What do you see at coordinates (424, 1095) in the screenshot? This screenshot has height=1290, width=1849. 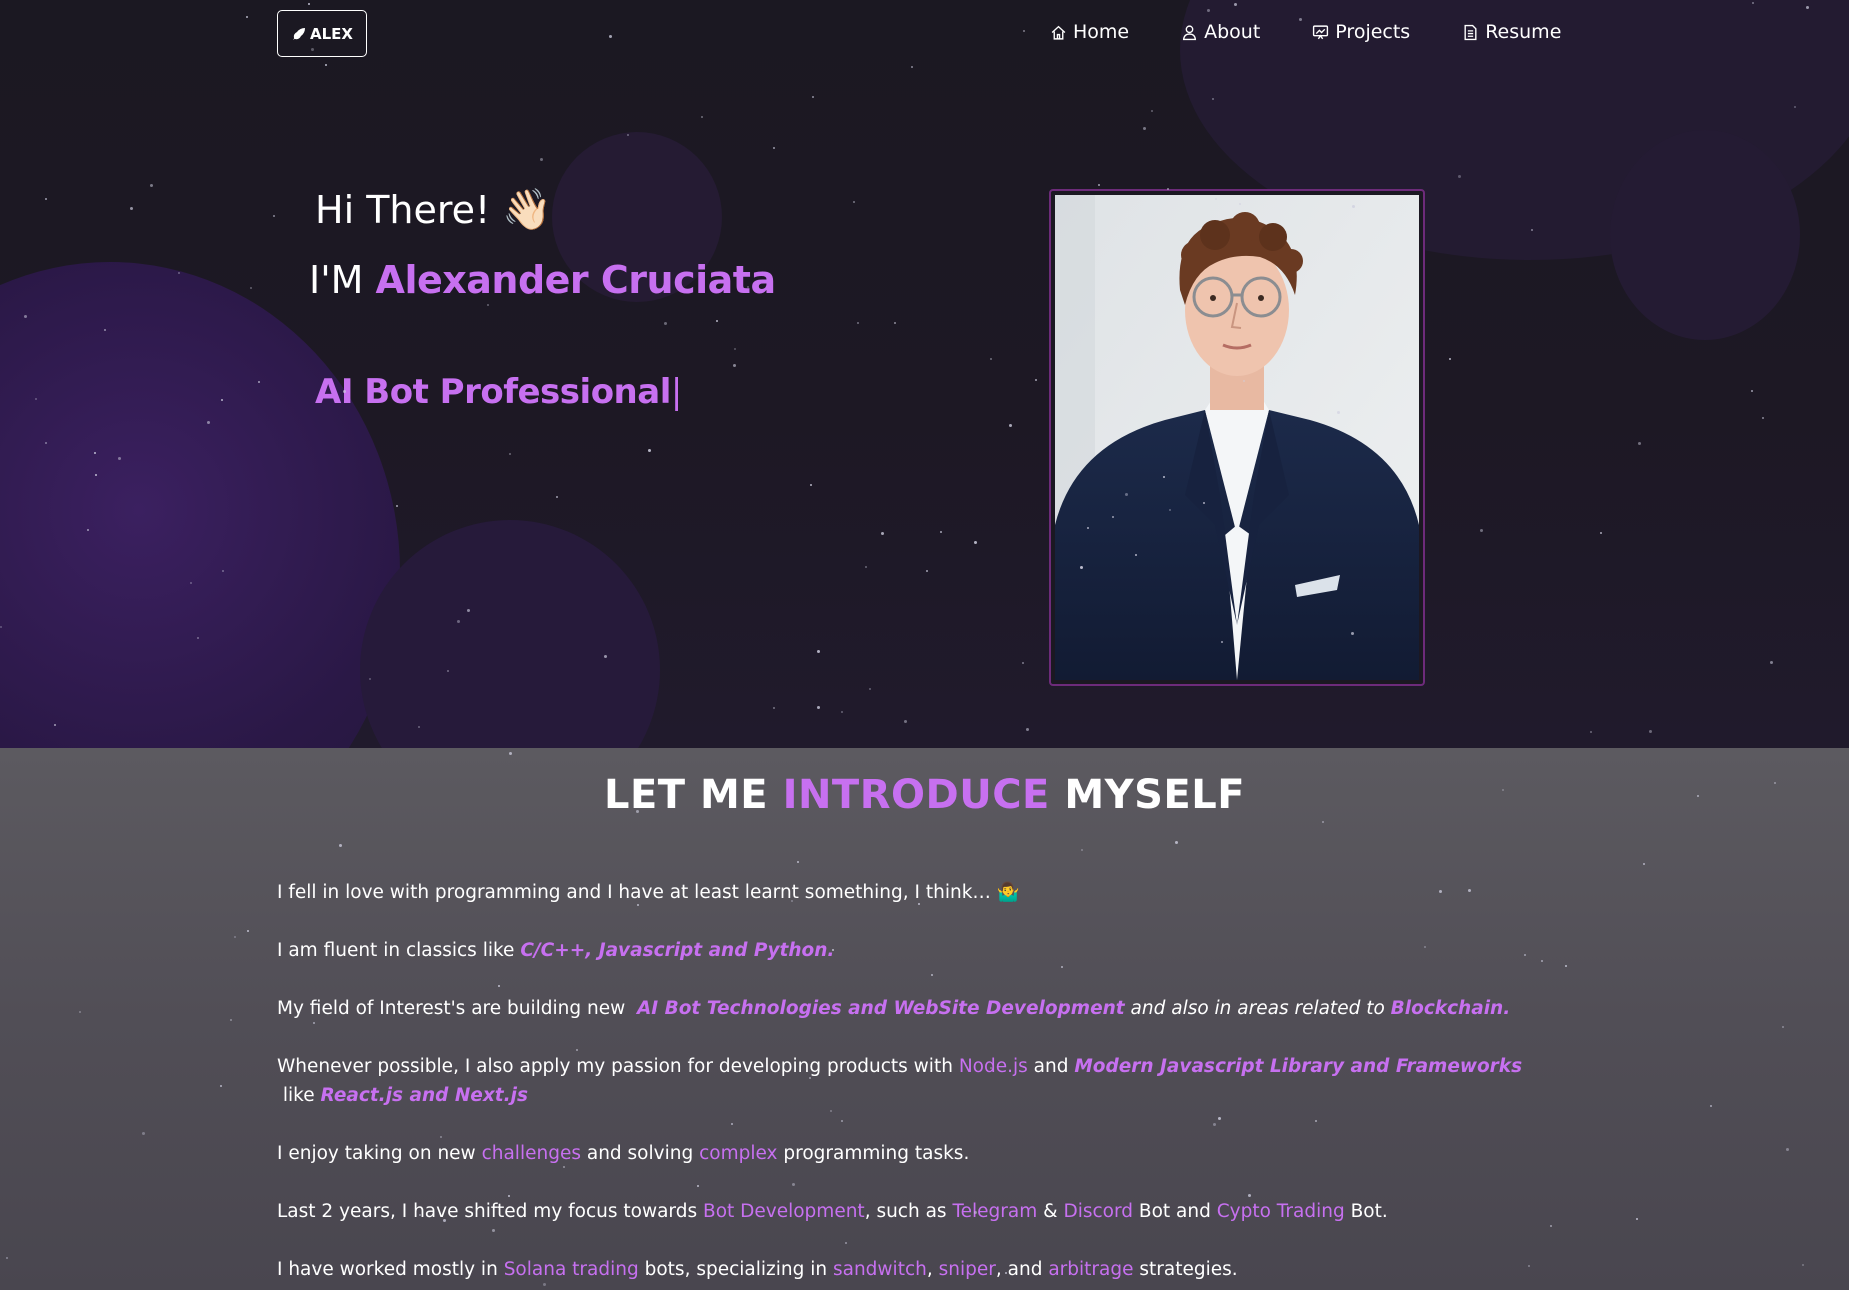 I see `react-next-highlight: React.js and Next.js` at bounding box center [424, 1095].